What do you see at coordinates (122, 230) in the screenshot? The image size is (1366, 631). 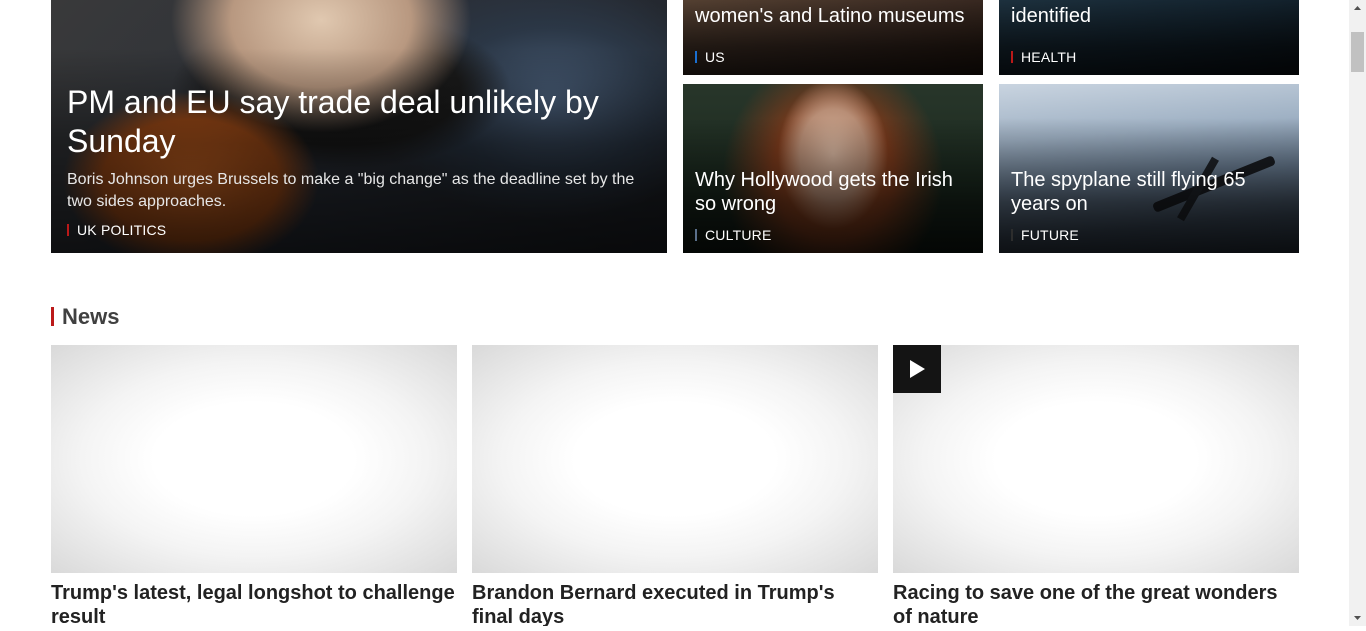 I see `hero-story-tag-label: UK POLITICS` at bounding box center [122, 230].